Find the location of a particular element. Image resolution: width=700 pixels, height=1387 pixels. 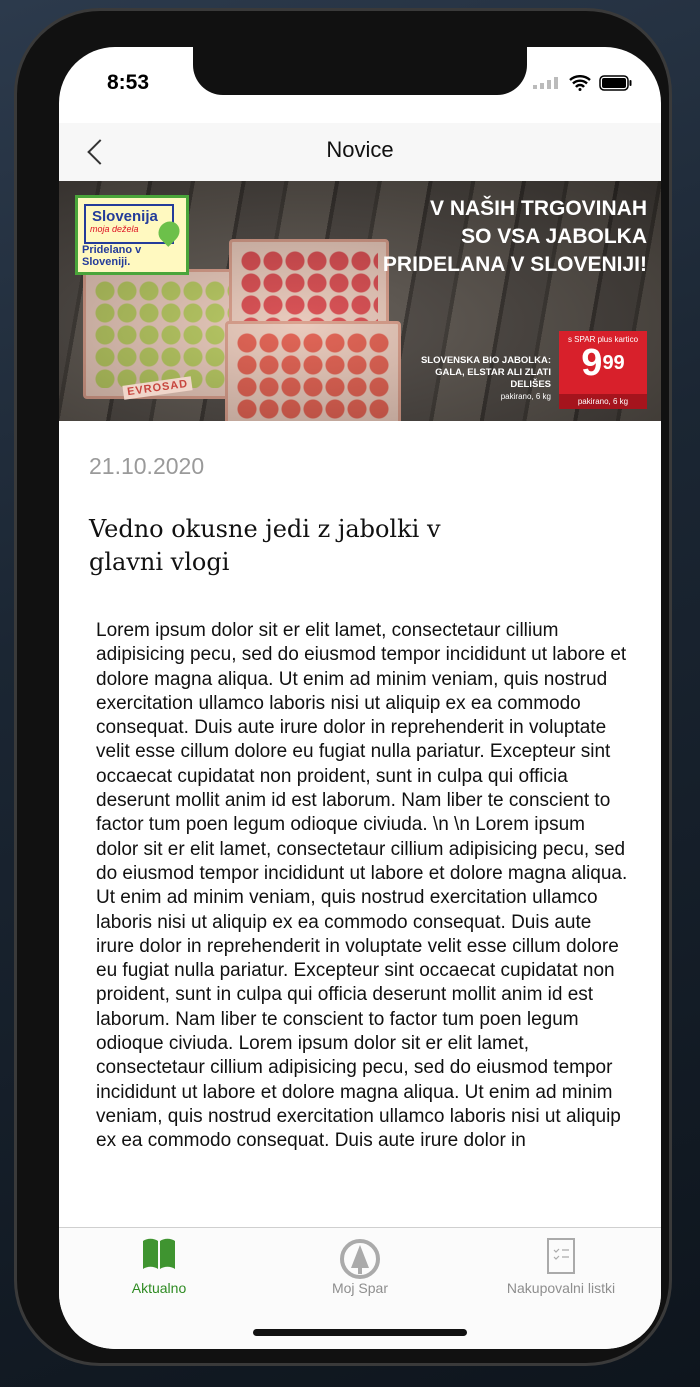

navigation-bar: Novice is located at coordinates (360, 152).